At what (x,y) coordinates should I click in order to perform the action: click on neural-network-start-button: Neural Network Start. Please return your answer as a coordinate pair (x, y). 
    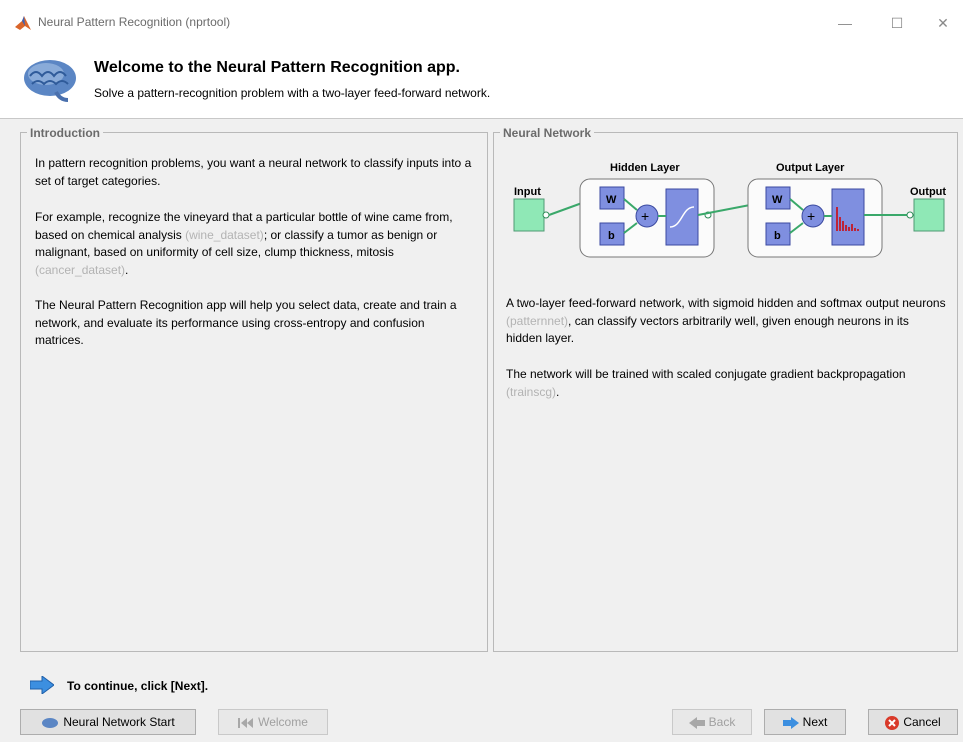
    Looking at the image, I should click on (108, 722).